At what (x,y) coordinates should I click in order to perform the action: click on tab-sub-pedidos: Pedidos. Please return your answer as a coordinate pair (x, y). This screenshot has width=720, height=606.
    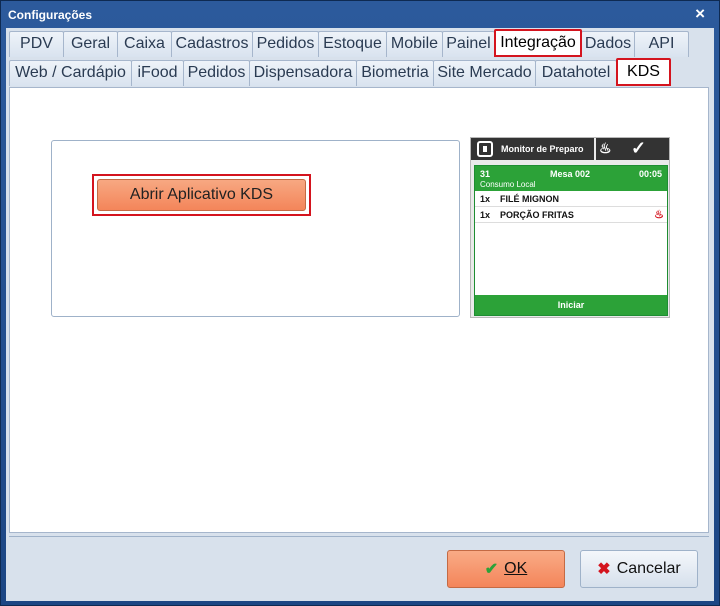
    Looking at the image, I should click on (216, 73).